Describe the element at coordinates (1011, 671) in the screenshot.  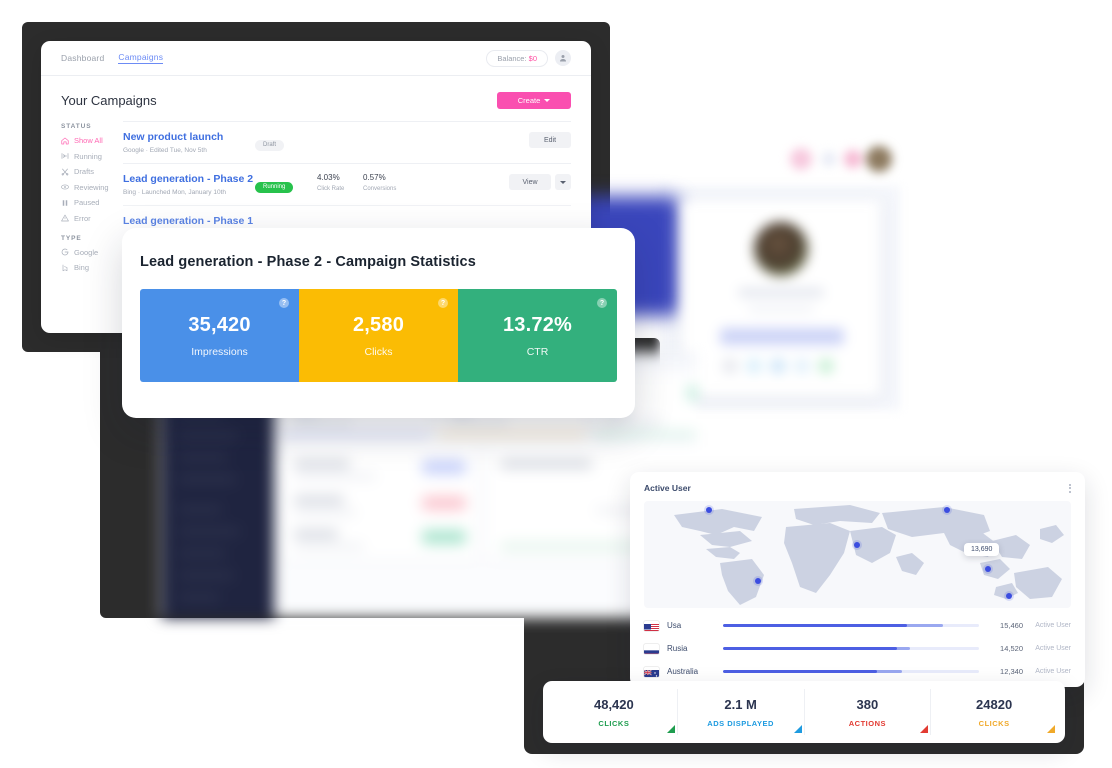
I see `country-value: 12,340` at that location.